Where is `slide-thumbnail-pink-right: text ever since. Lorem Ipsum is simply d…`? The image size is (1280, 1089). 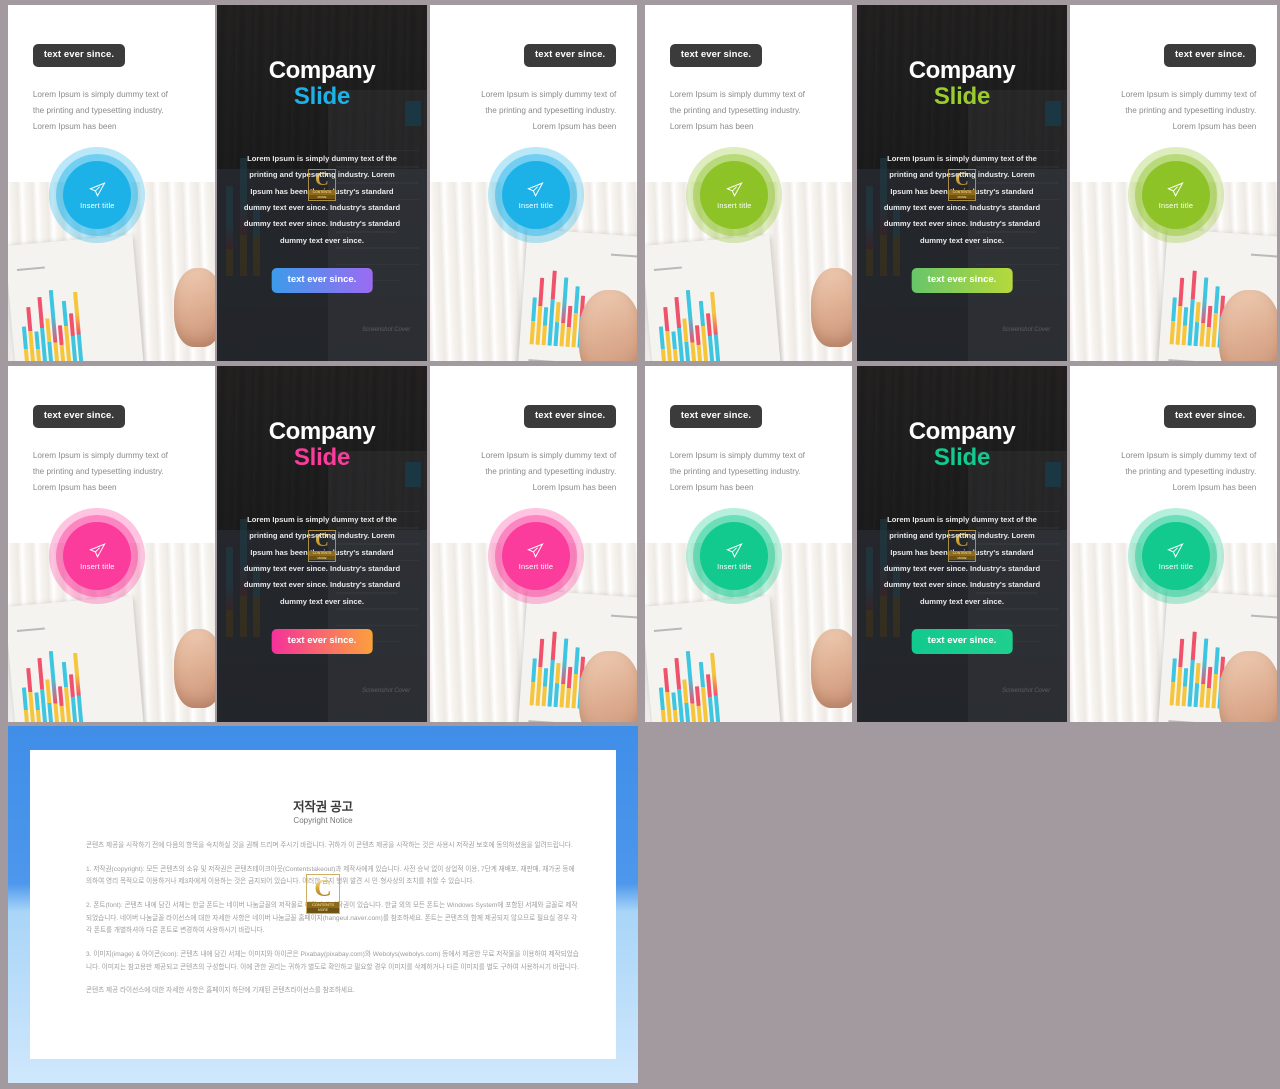 slide-thumbnail-pink-right: text ever since. Lorem Ipsum is simply d… is located at coordinates (533, 544).